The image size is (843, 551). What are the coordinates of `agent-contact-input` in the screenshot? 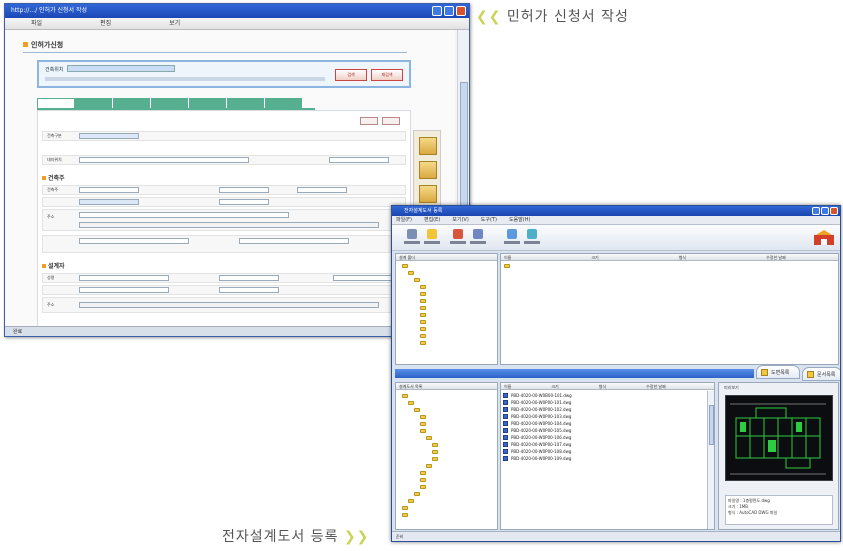 It's located at (294, 241).